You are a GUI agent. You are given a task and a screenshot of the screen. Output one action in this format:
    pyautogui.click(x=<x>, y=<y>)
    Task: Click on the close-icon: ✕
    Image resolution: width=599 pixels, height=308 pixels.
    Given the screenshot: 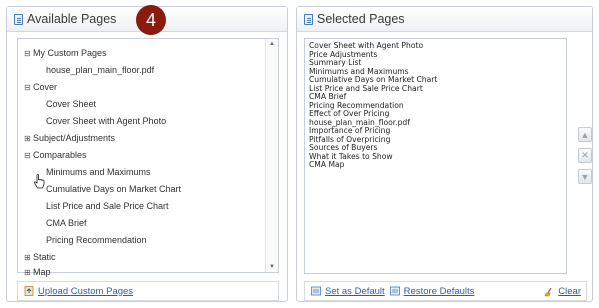 What is the action you would take?
    pyautogui.click(x=585, y=155)
    